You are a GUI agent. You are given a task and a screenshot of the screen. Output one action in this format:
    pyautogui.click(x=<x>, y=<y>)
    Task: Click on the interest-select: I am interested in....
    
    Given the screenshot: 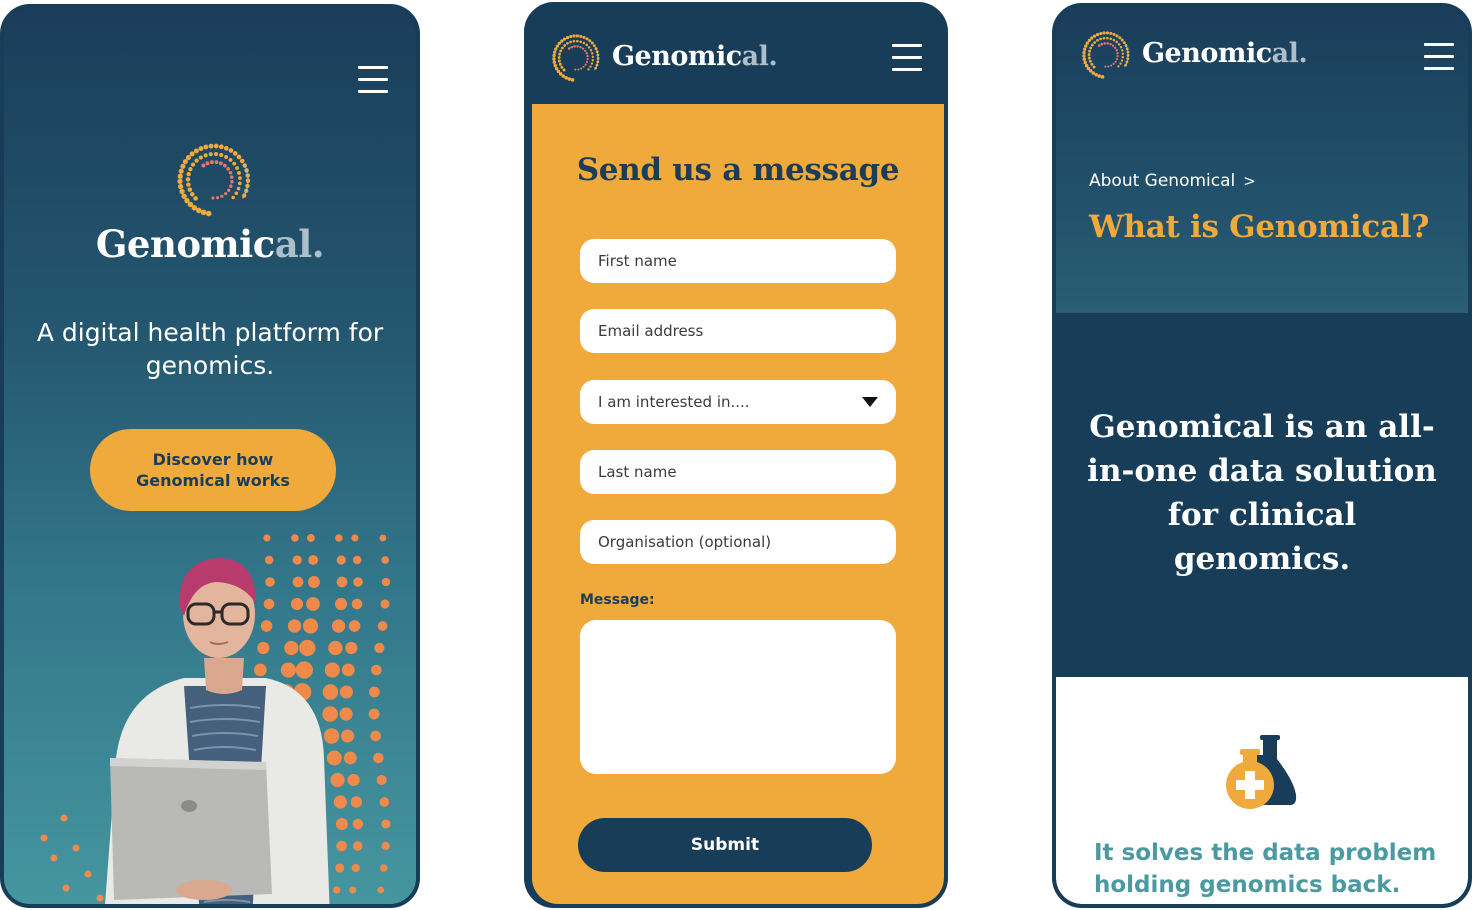 What is the action you would take?
    pyautogui.click(x=738, y=402)
    